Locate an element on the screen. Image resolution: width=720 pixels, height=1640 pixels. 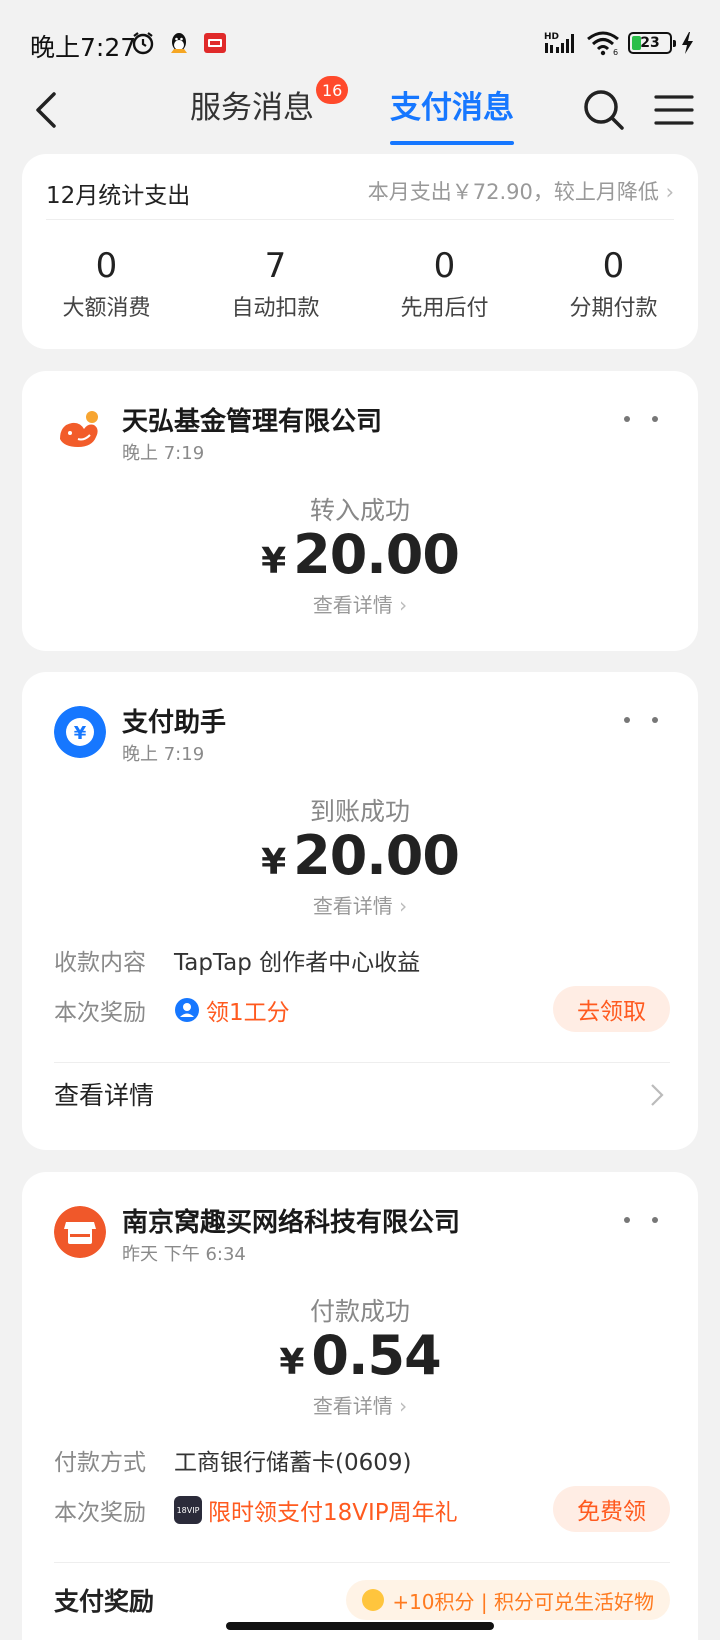
header: 服务消息 16 支付消息 is located at coordinates (360, 111).